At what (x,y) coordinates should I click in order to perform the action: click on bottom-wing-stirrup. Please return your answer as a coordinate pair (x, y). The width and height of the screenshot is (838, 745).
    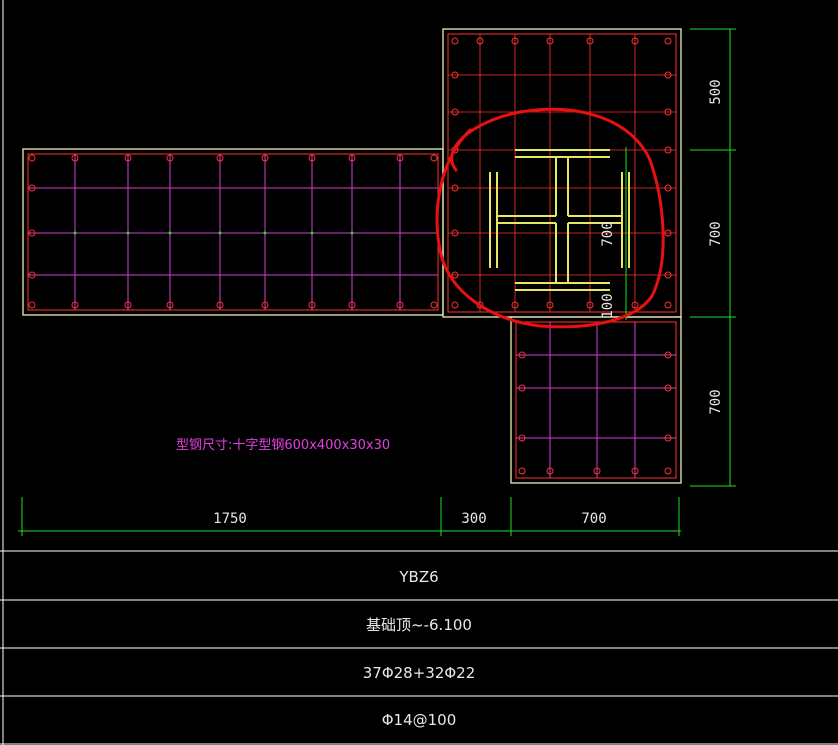
    Looking at the image, I should click on (596, 400).